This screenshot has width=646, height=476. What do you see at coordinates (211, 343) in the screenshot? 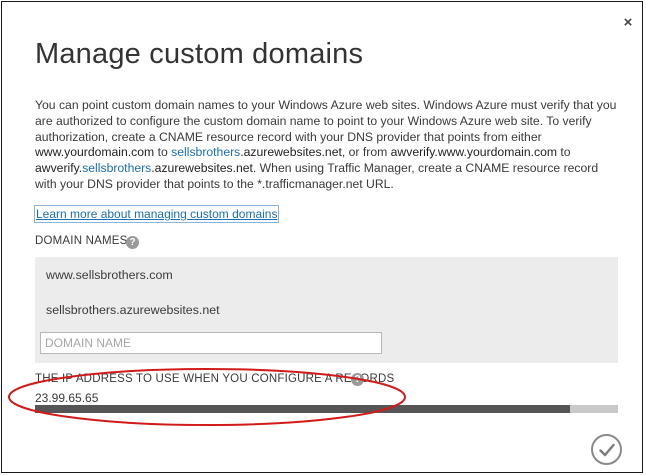
I see `domain-name-input` at bounding box center [211, 343].